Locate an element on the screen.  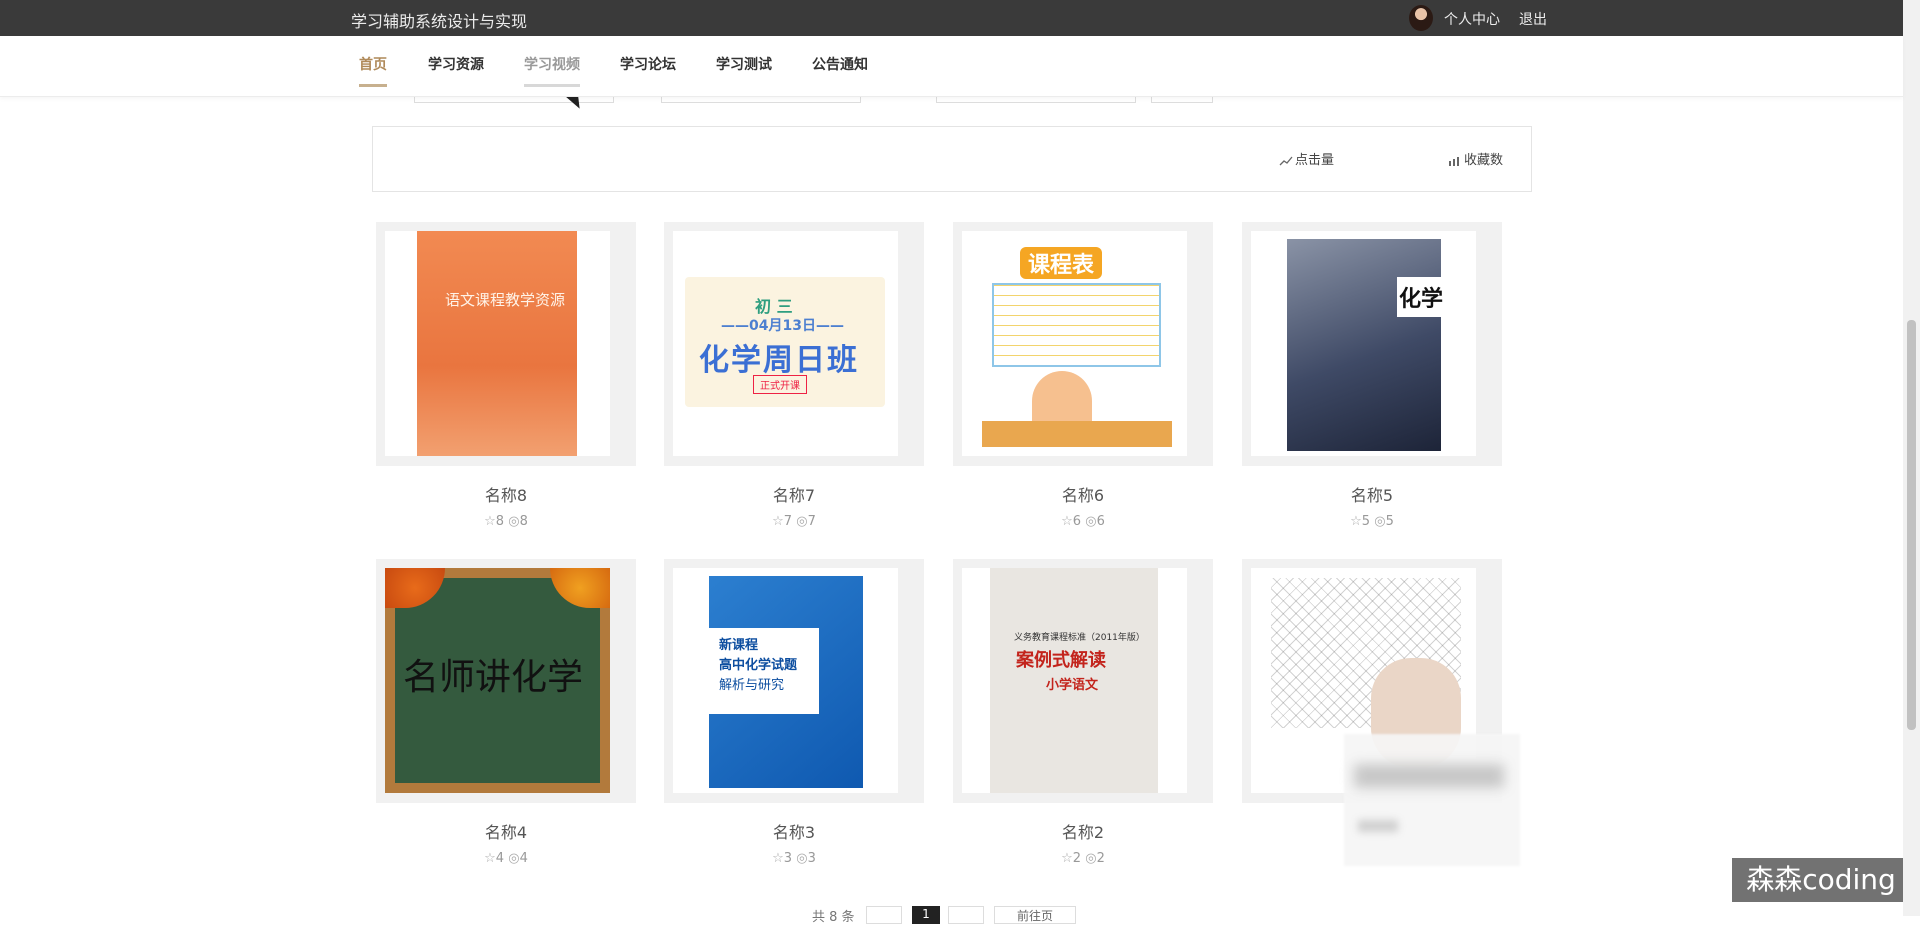
favorite-count: 7 is located at coordinates (788, 521).